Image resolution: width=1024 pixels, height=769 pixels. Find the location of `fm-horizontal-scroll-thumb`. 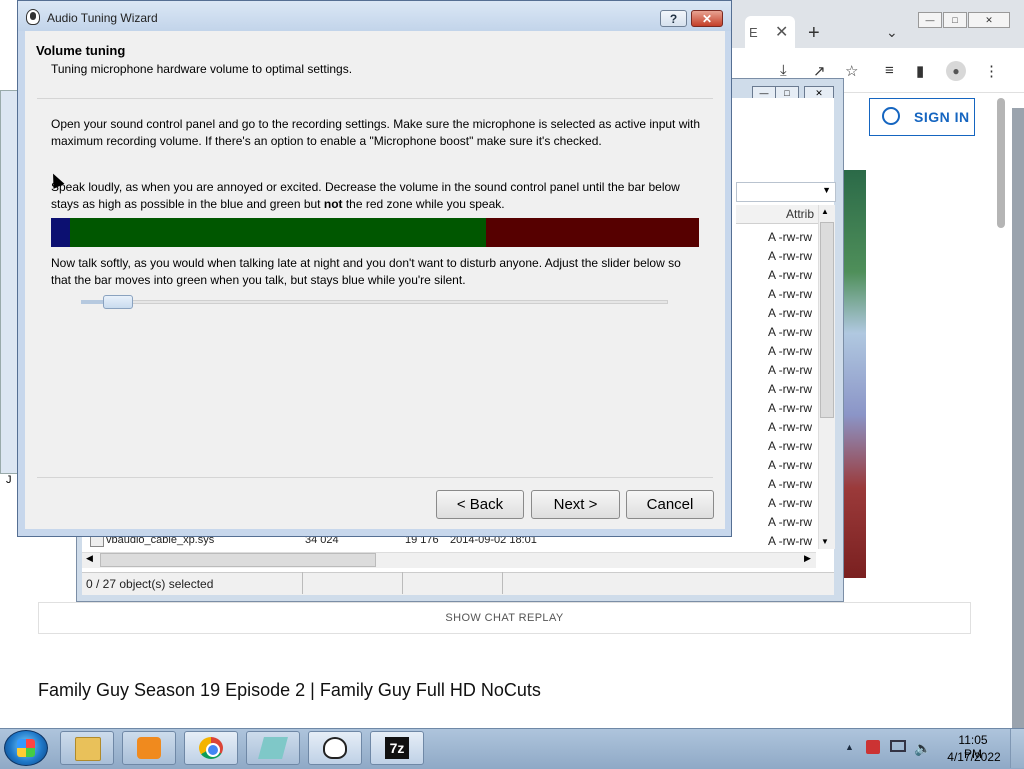

fm-horizontal-scroll-thumb is located at coordinates (238, 560).